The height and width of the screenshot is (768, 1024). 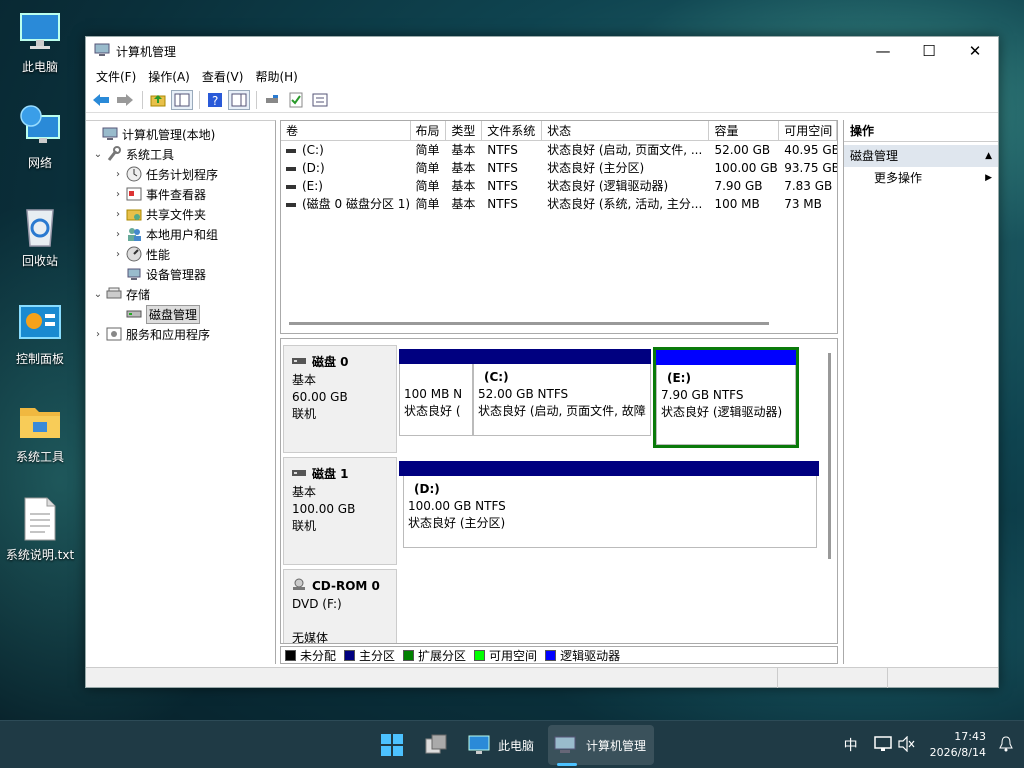 I want to click on up-folder-button, so click(x=158, y=100).